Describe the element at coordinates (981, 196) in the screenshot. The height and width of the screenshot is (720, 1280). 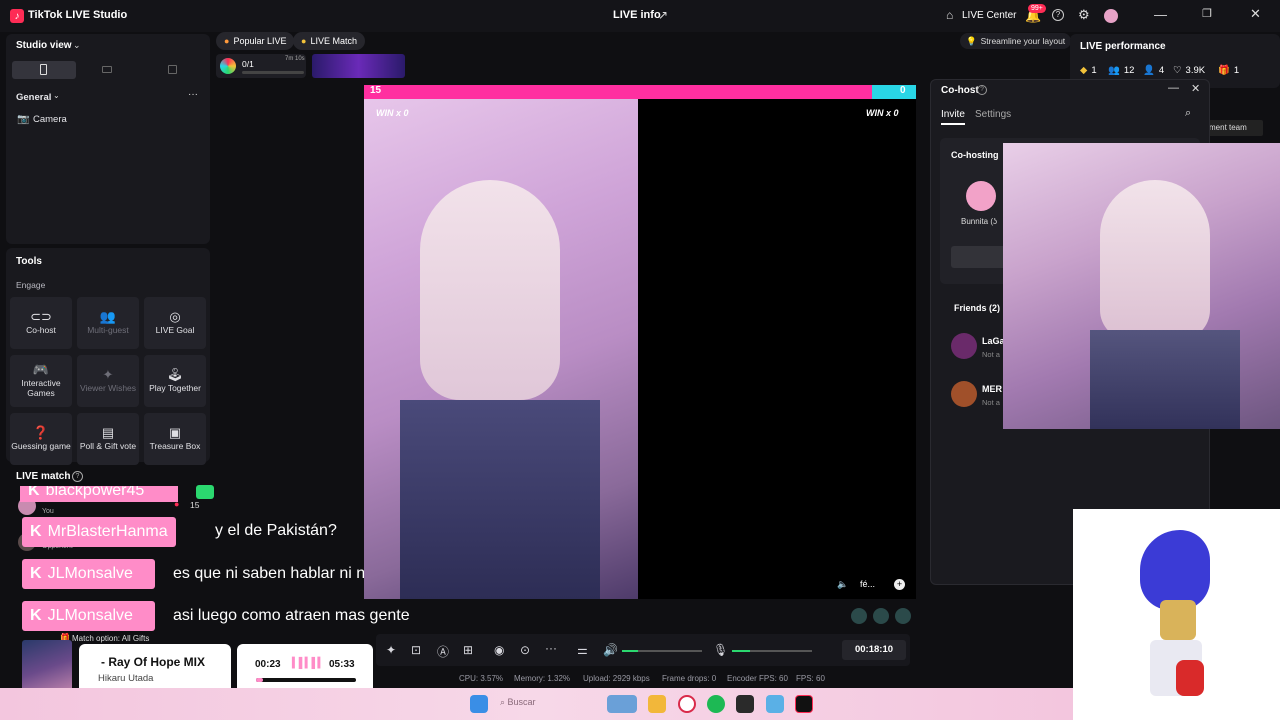
I see `host-avatar` at that location.